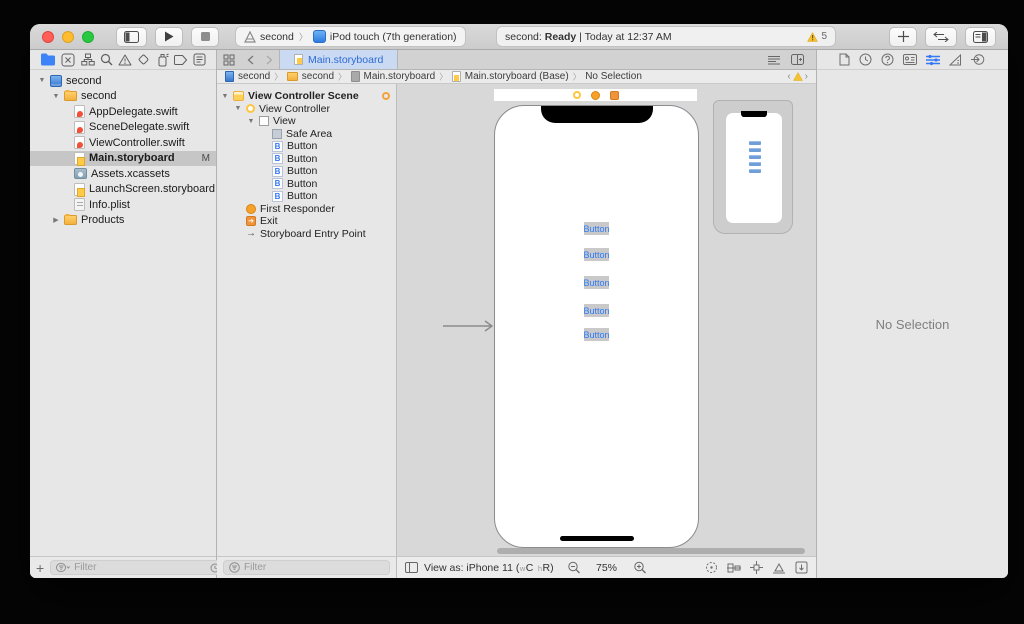 Image resolution: width=1024 pixels, height=624 pixels. I want to click on tab-debug-navigator, so click(162, 60).